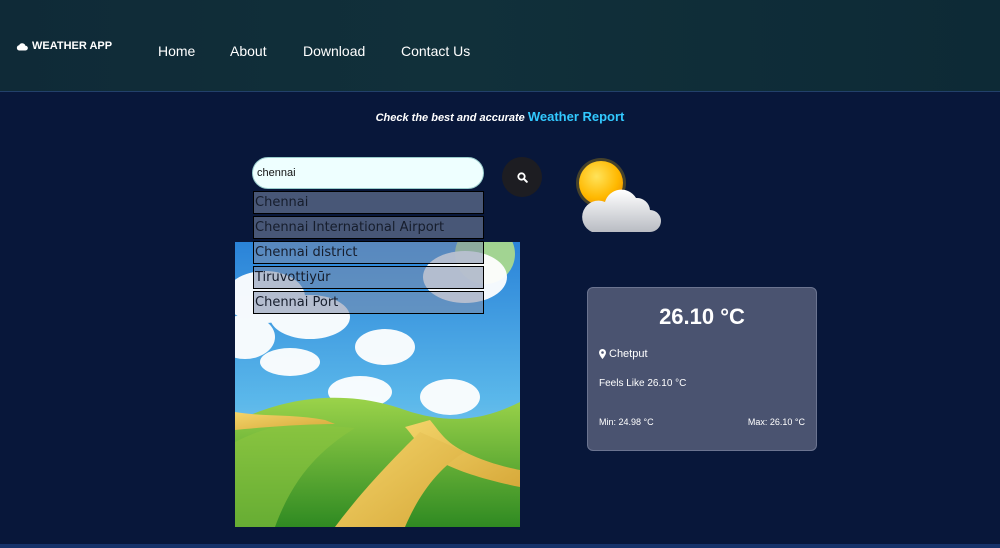 Image resolution: width=1000 pixels, height=548 pixels. Describe the element at coordinates (72, 46) in the screenshot. I see `brand-name: WEATHER APP` at that location.